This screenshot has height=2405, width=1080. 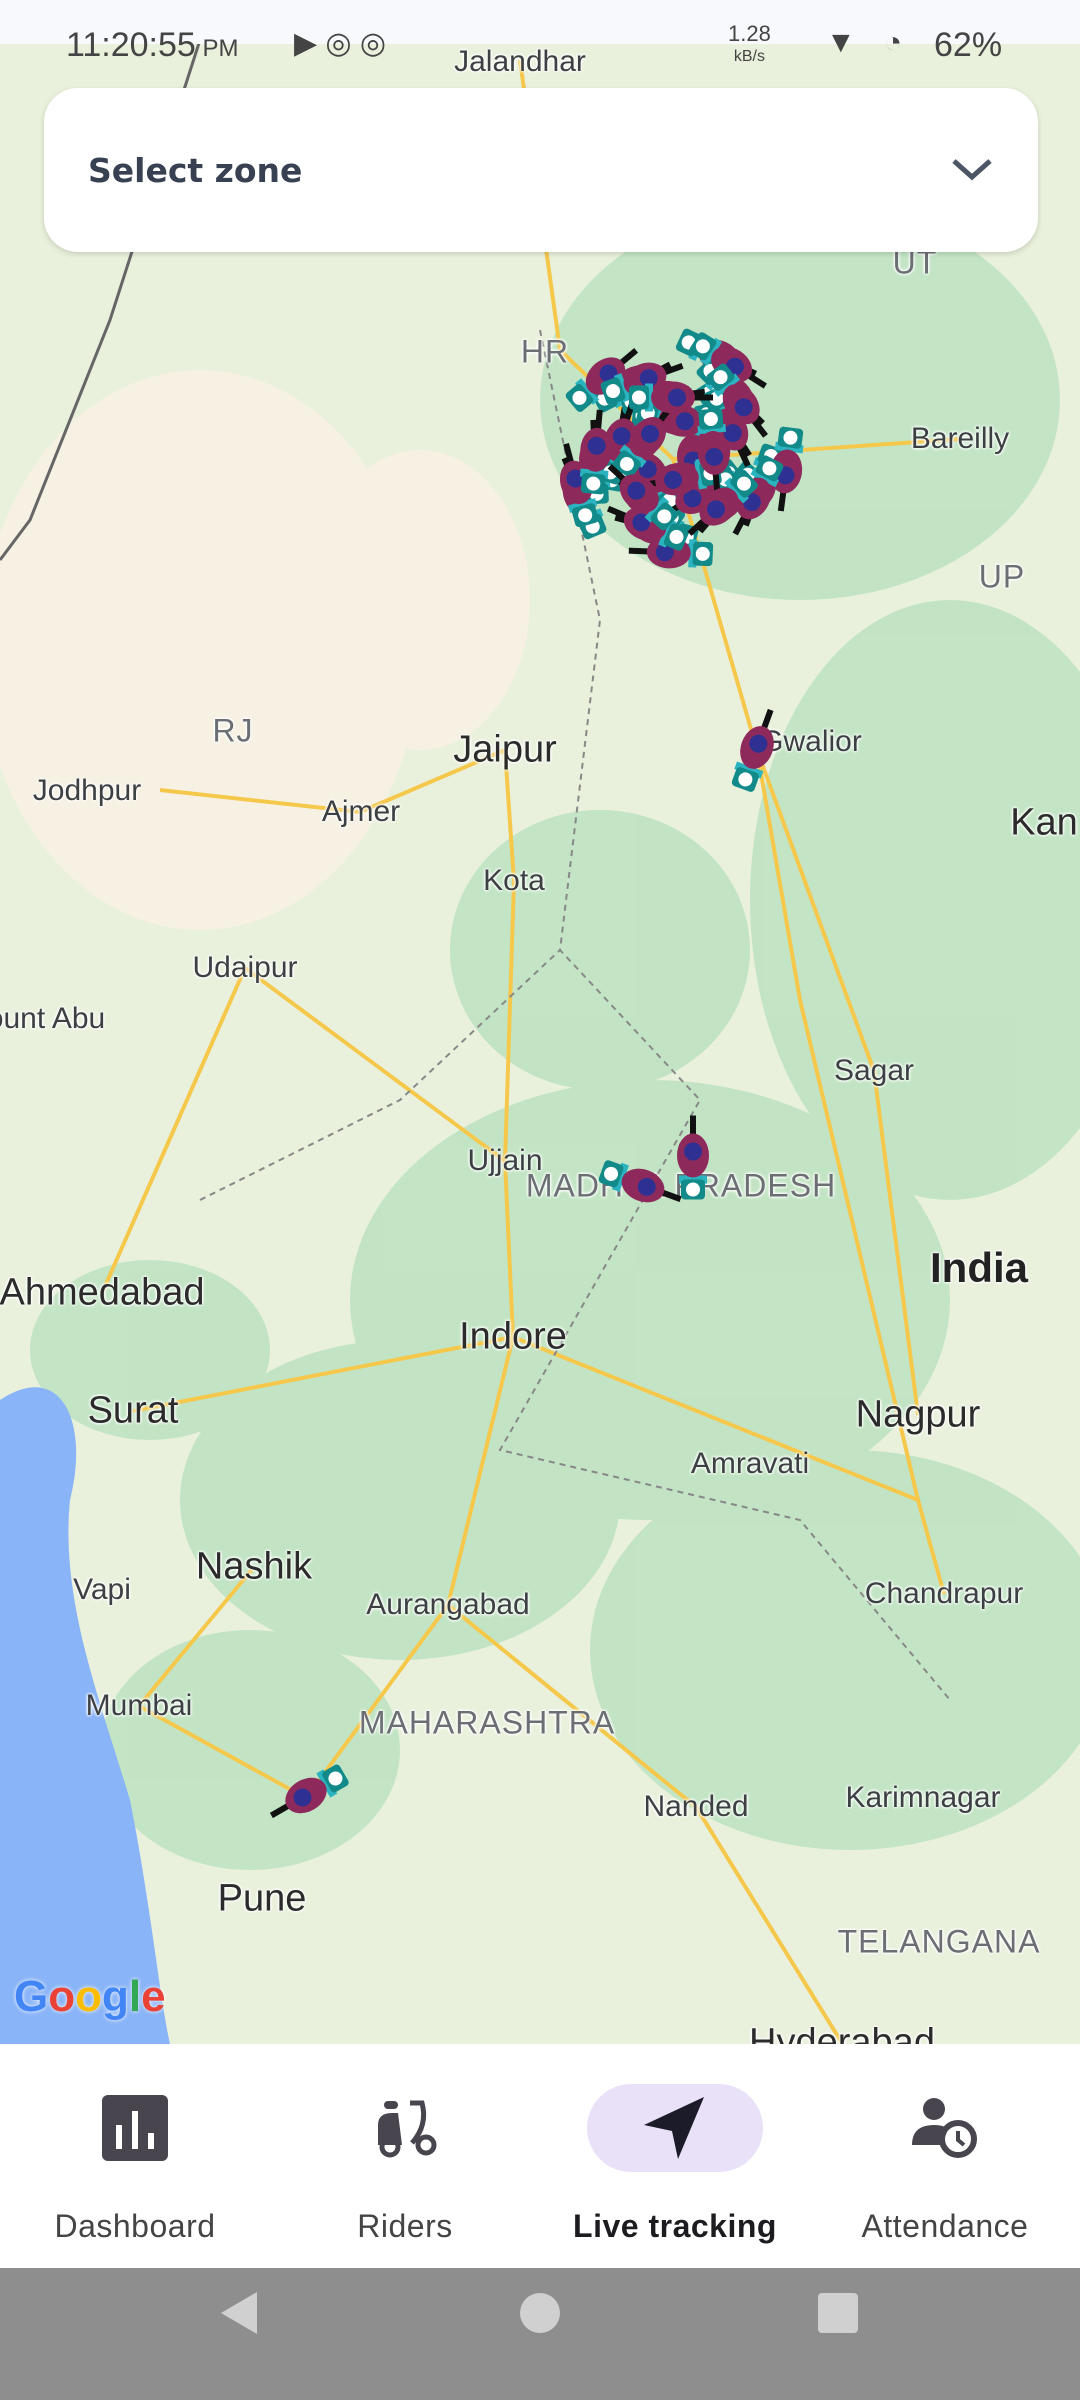 I want to click on map-label: MAHARASHTRA, so click(x=487, y=1722).